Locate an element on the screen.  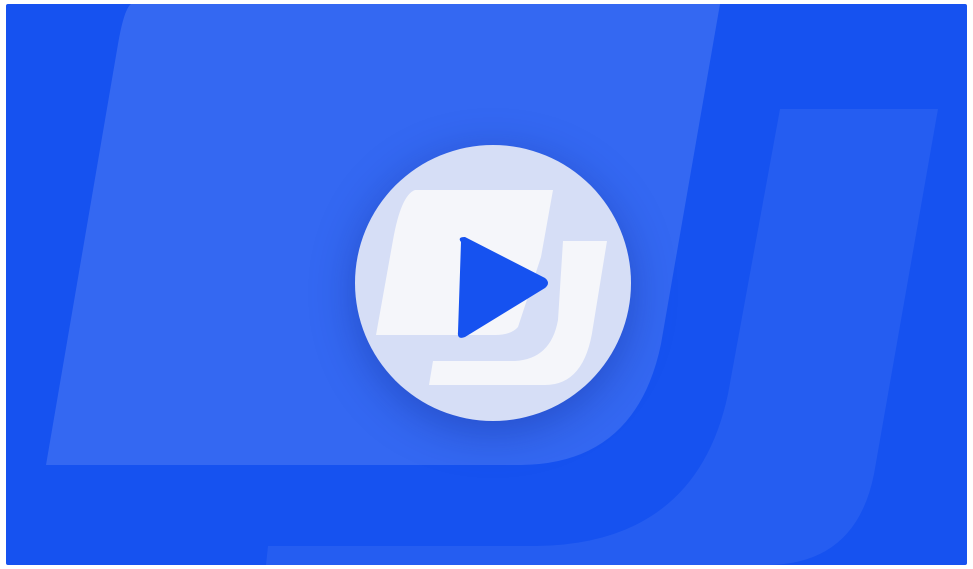
play-video-button is located at coordinates (493, 283).